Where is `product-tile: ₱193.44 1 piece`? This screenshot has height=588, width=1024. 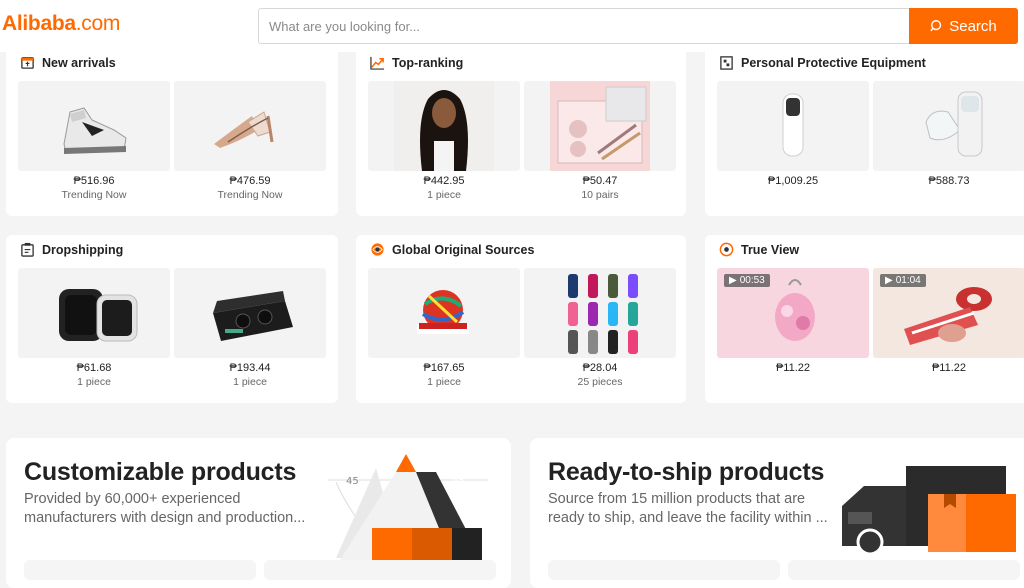
product-tile: ₱193.44 1 piece is located at coordinates (250, 328).